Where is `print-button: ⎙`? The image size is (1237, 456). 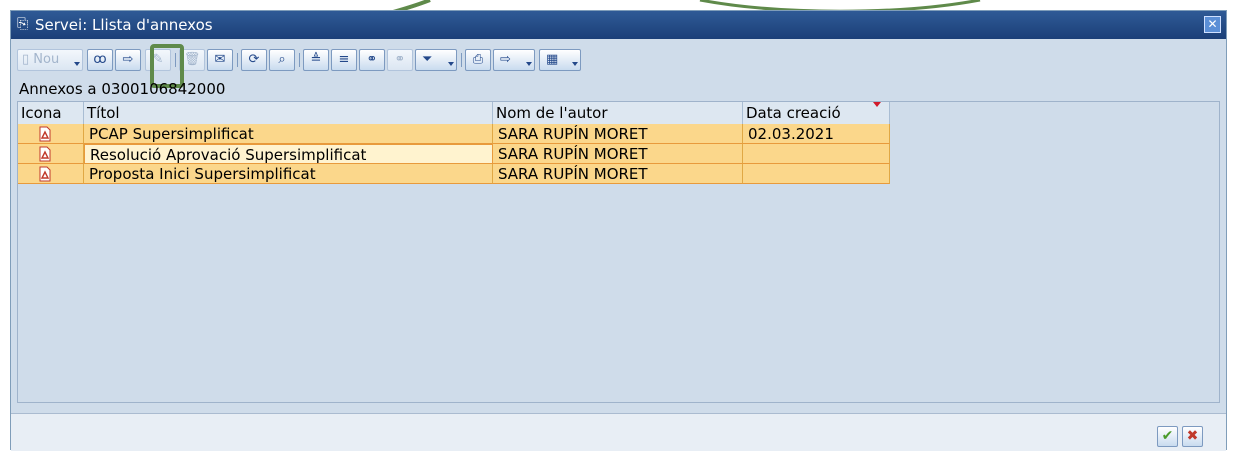 print-button: ⎙ is located at coordinates (478, 60).